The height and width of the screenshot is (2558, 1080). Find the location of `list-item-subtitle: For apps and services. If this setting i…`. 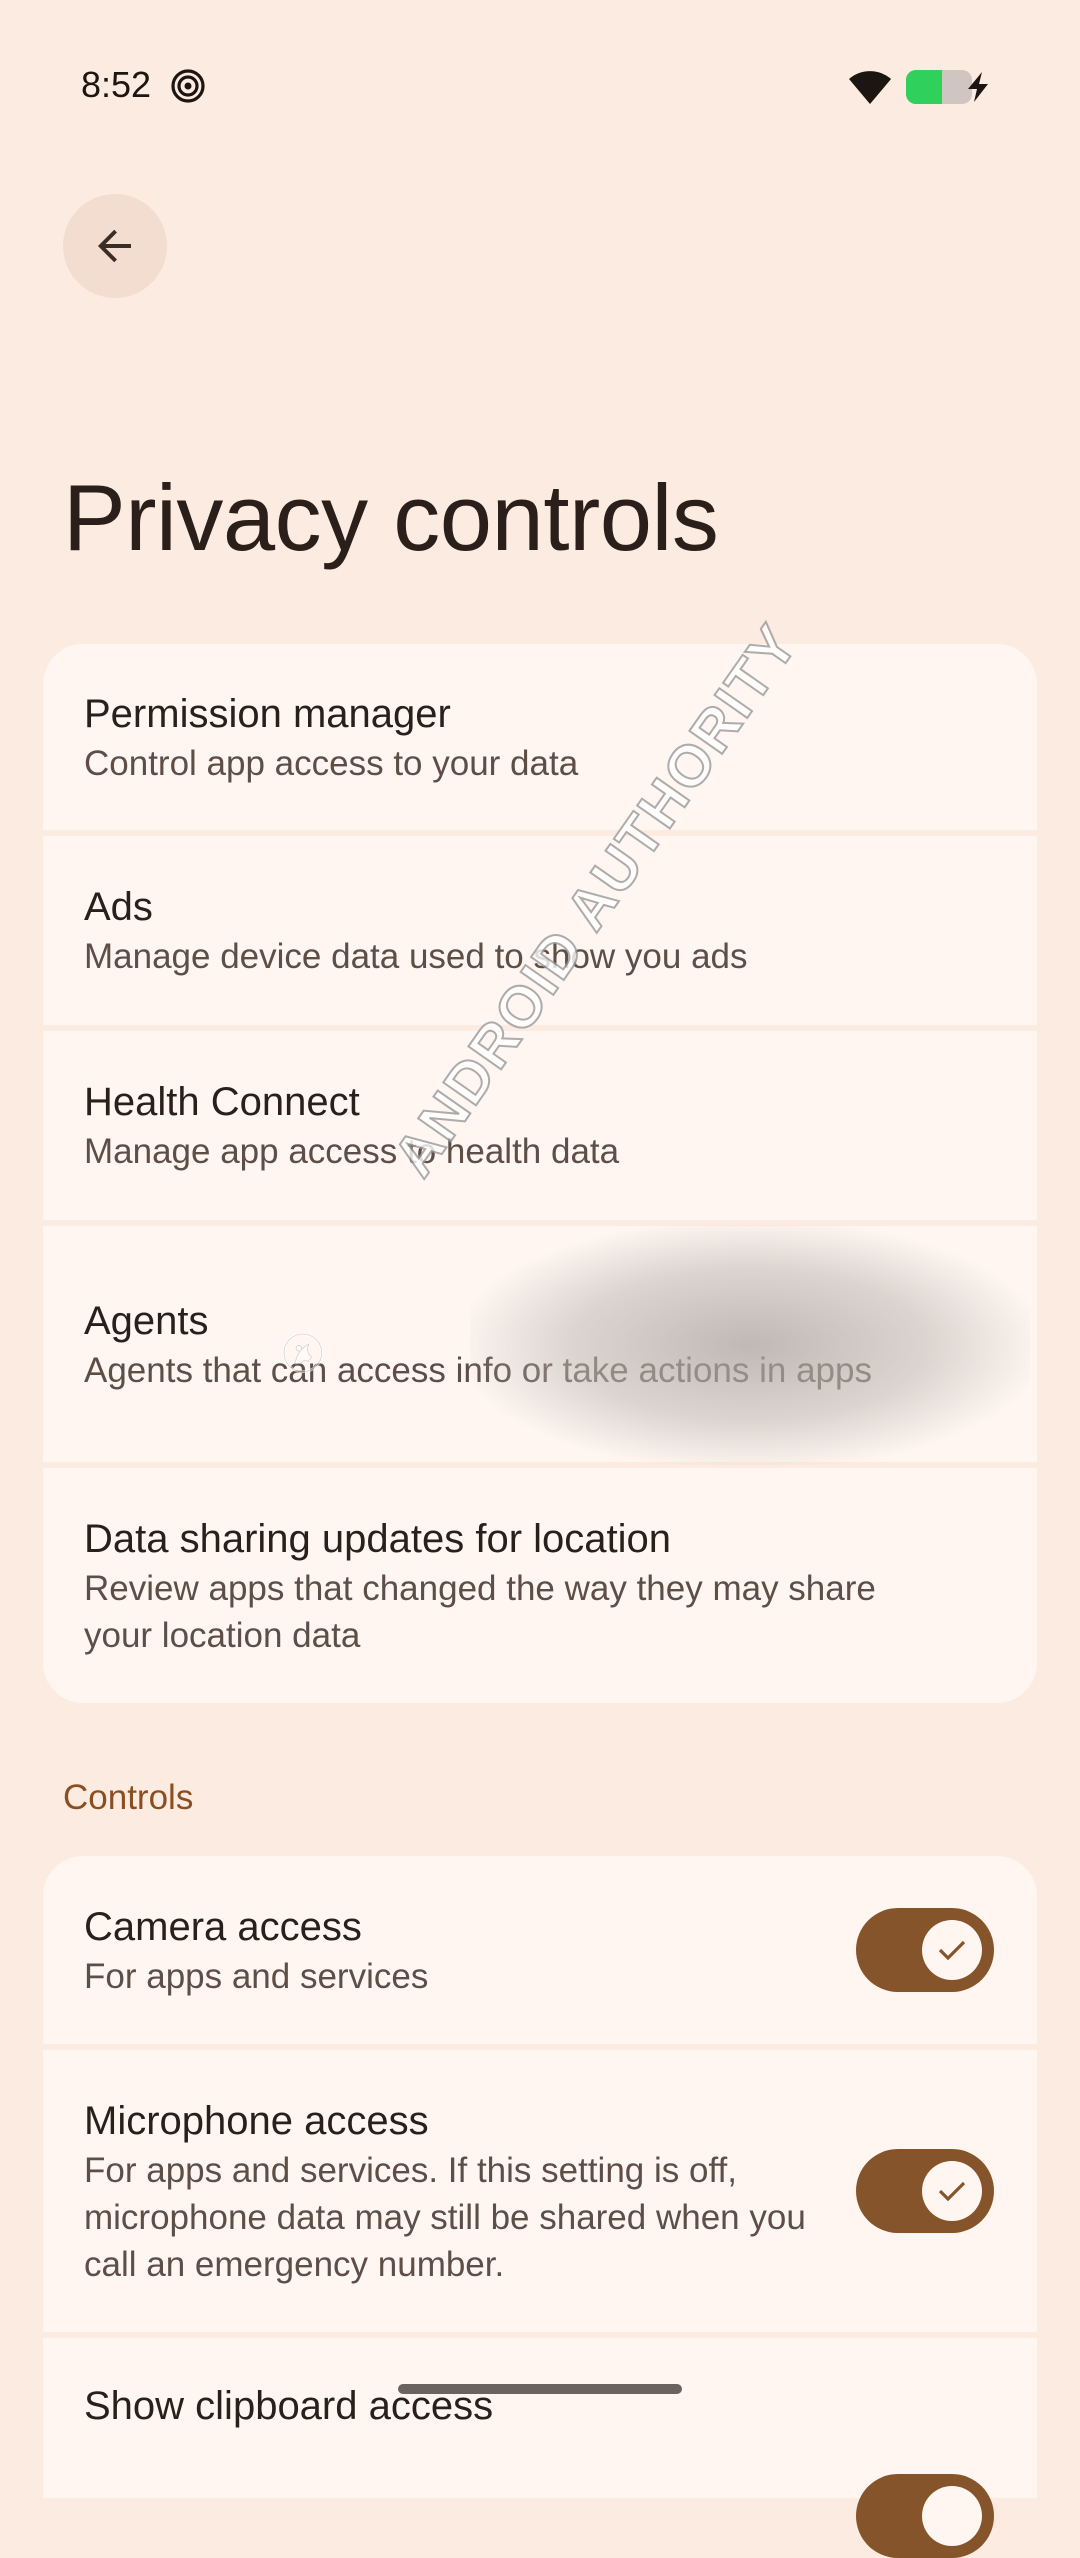

list-item-subtitle: For apps and services. If this setting i… is located at coordinates (445, 2217).